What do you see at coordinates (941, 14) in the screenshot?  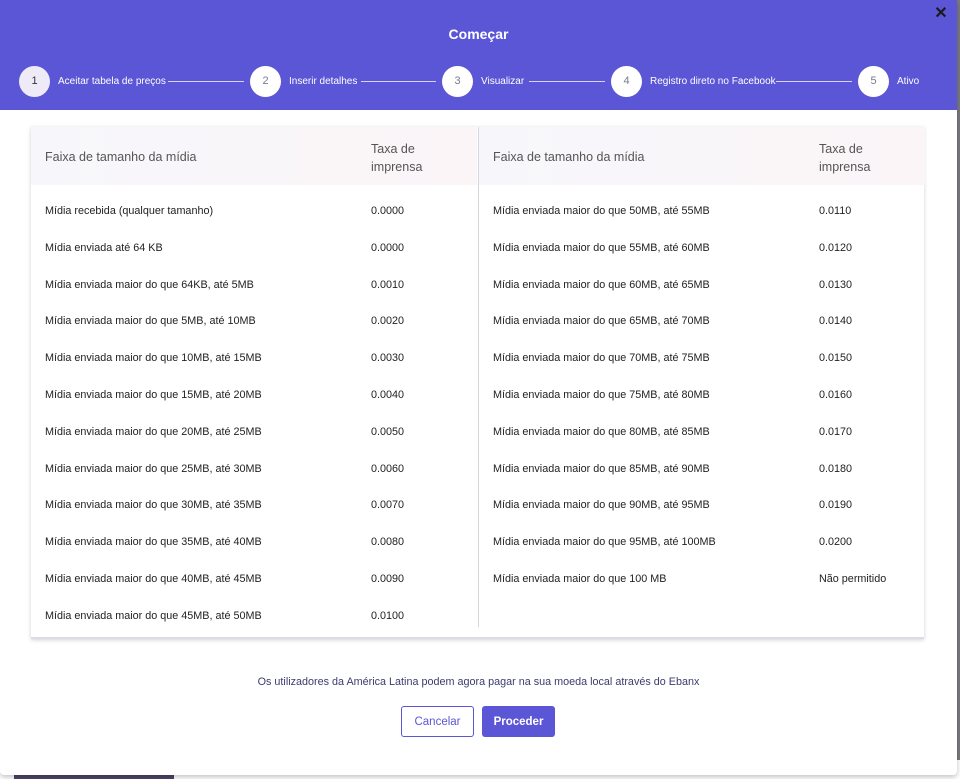 I see `close-icon: ✕` at bounding box center [941, 14].